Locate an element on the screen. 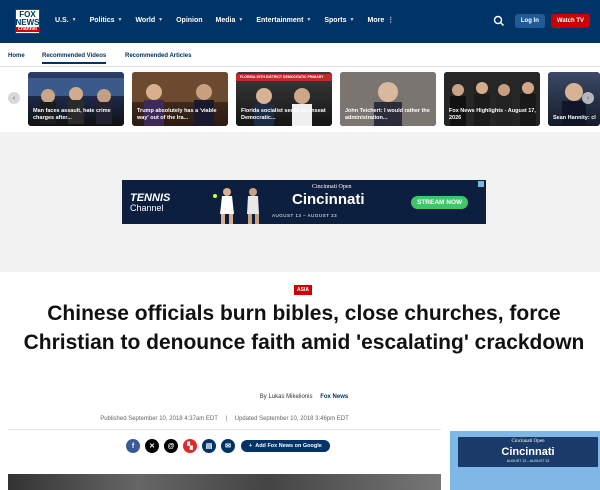 This screenshot has width=600, height=490. nav-item-label: Entertainment is located at coordinates (280, 20).